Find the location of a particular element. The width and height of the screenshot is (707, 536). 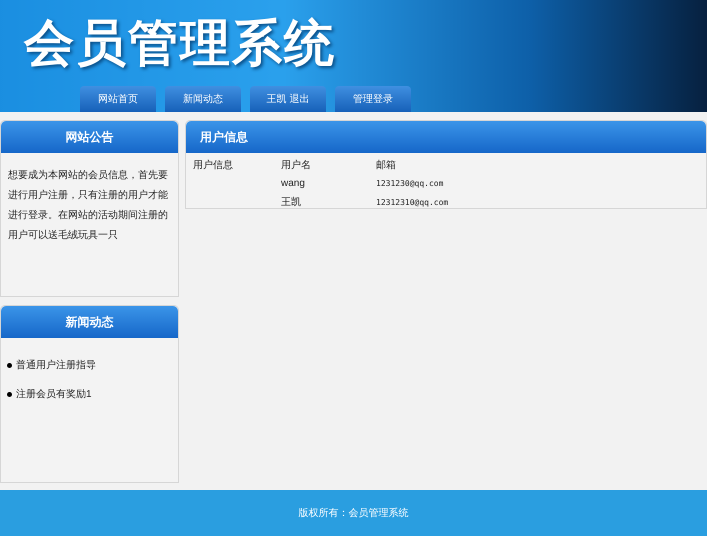

column-header: 用户信息 is located at coordinates (213, 165).